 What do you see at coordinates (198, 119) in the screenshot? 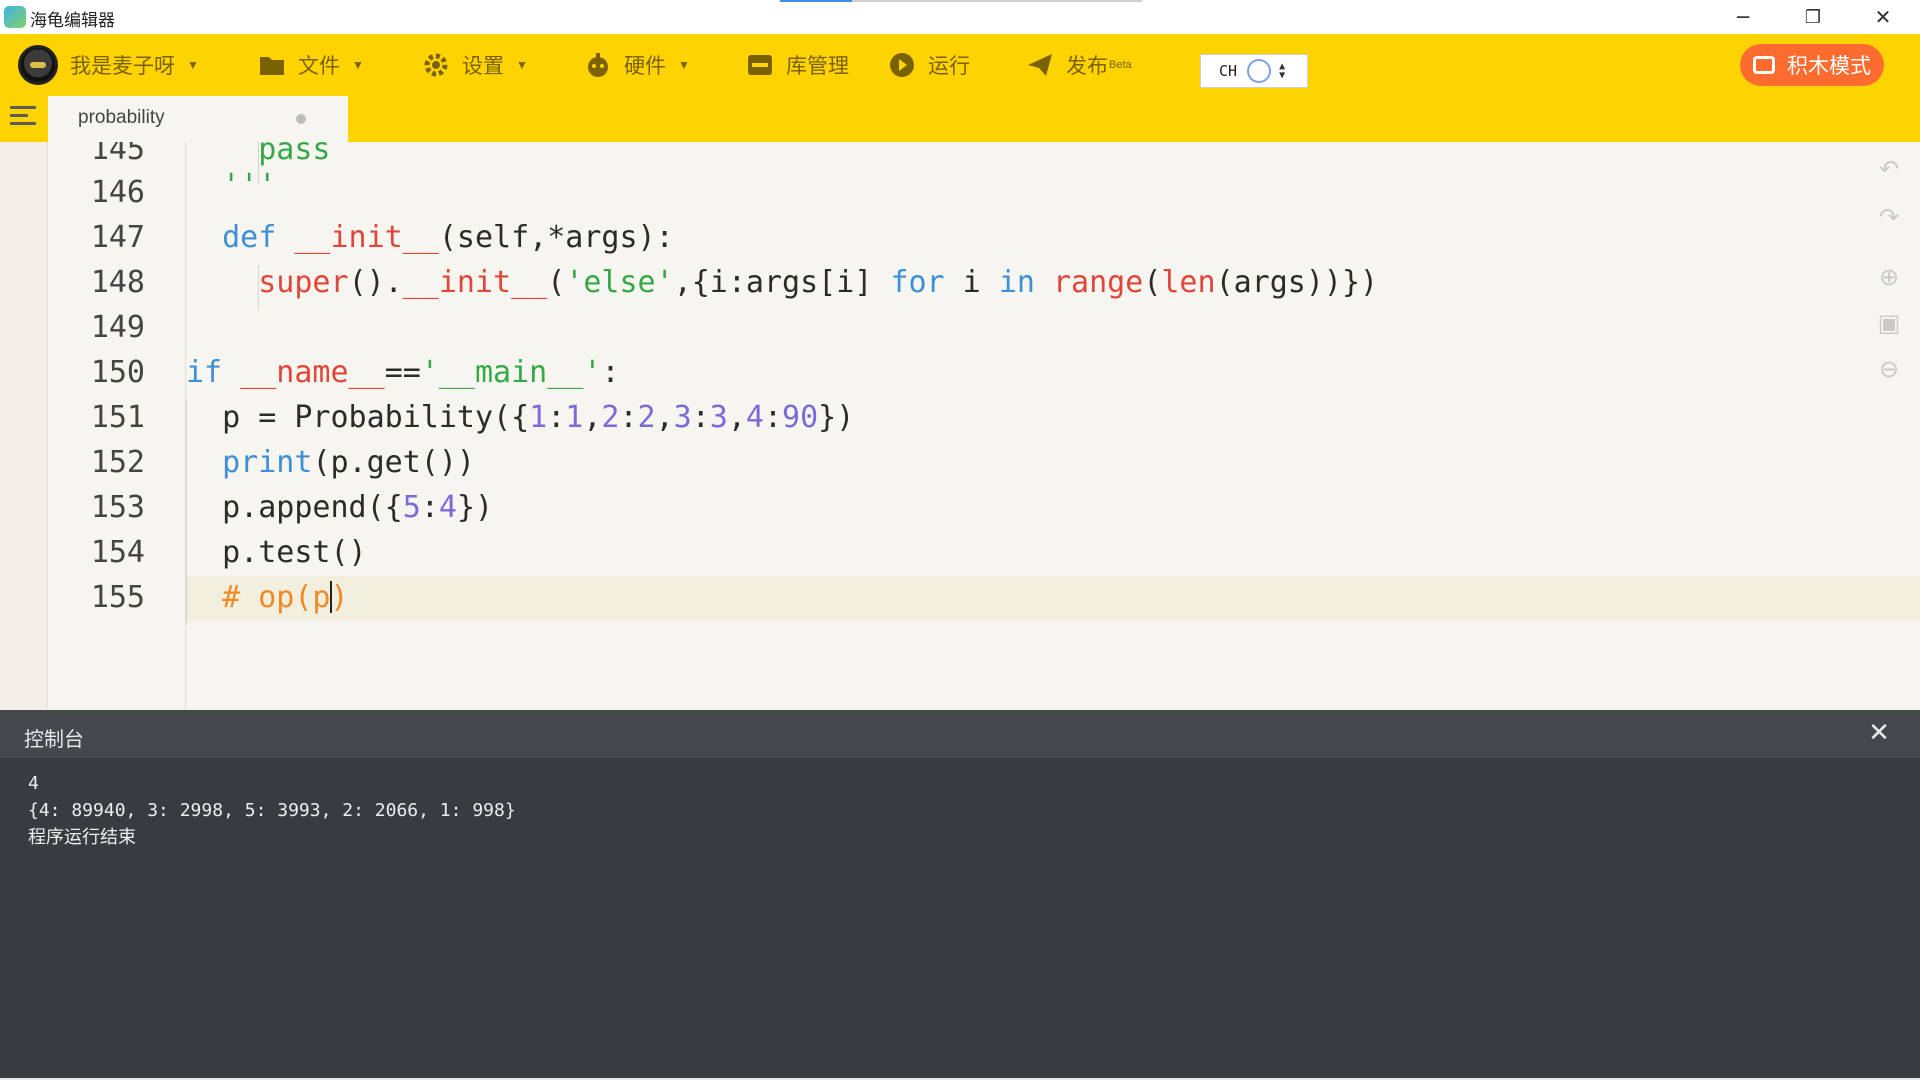
I see `tab-probability: probability` at bounding box center [198, 119].